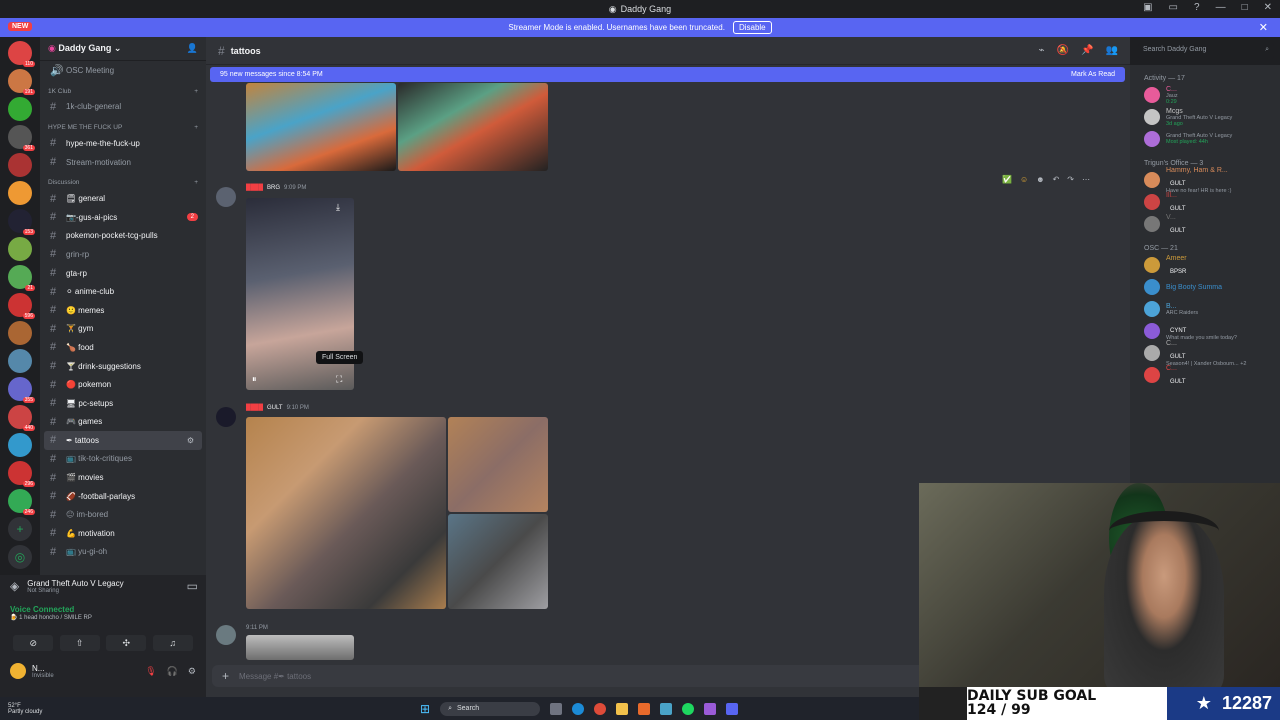 The height and width of the screenshot is (720, 1280). I want to click on add-server-icon: +, so click(20, 529).